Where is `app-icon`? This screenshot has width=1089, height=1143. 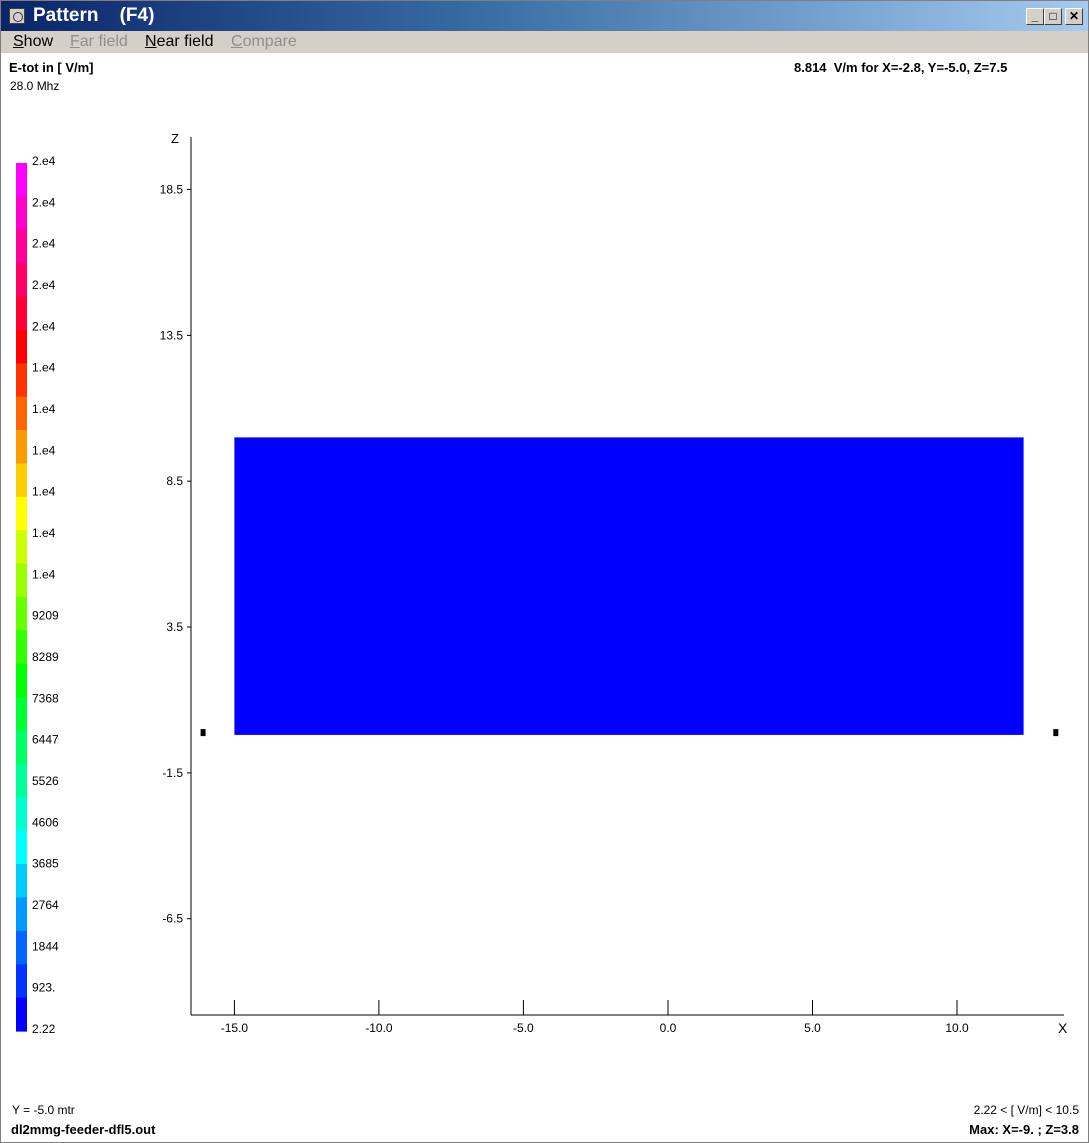
app-icon is located at coordinates (17, 16).